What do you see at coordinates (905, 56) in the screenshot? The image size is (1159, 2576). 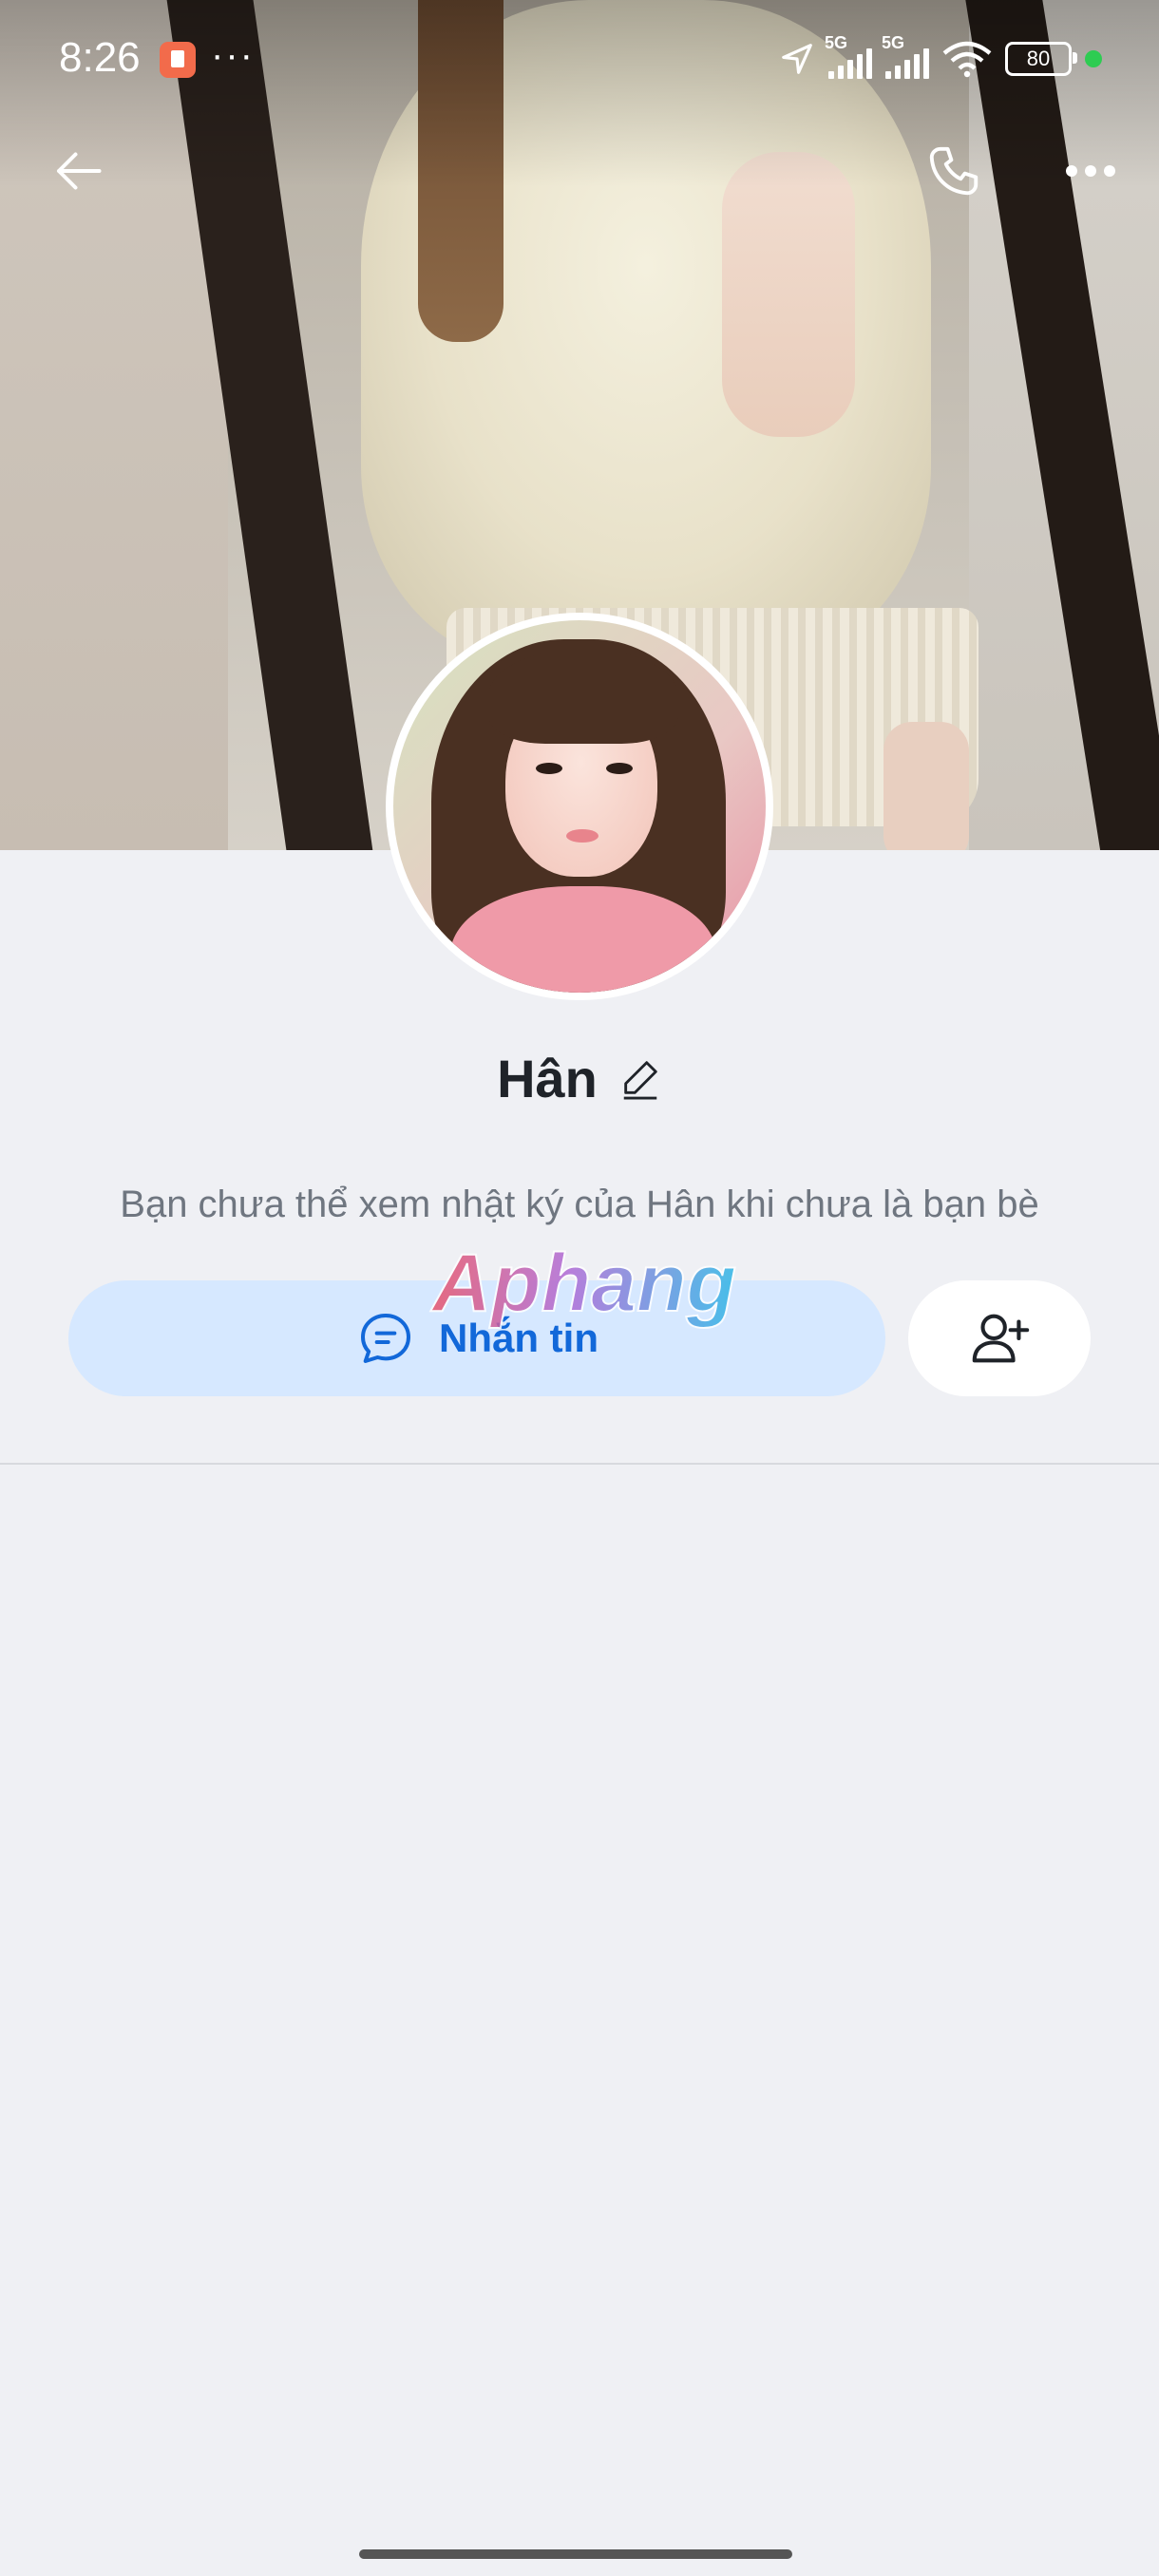 I see `cellular-signal-icon-2: 5G` at bounding box center [905, 56].